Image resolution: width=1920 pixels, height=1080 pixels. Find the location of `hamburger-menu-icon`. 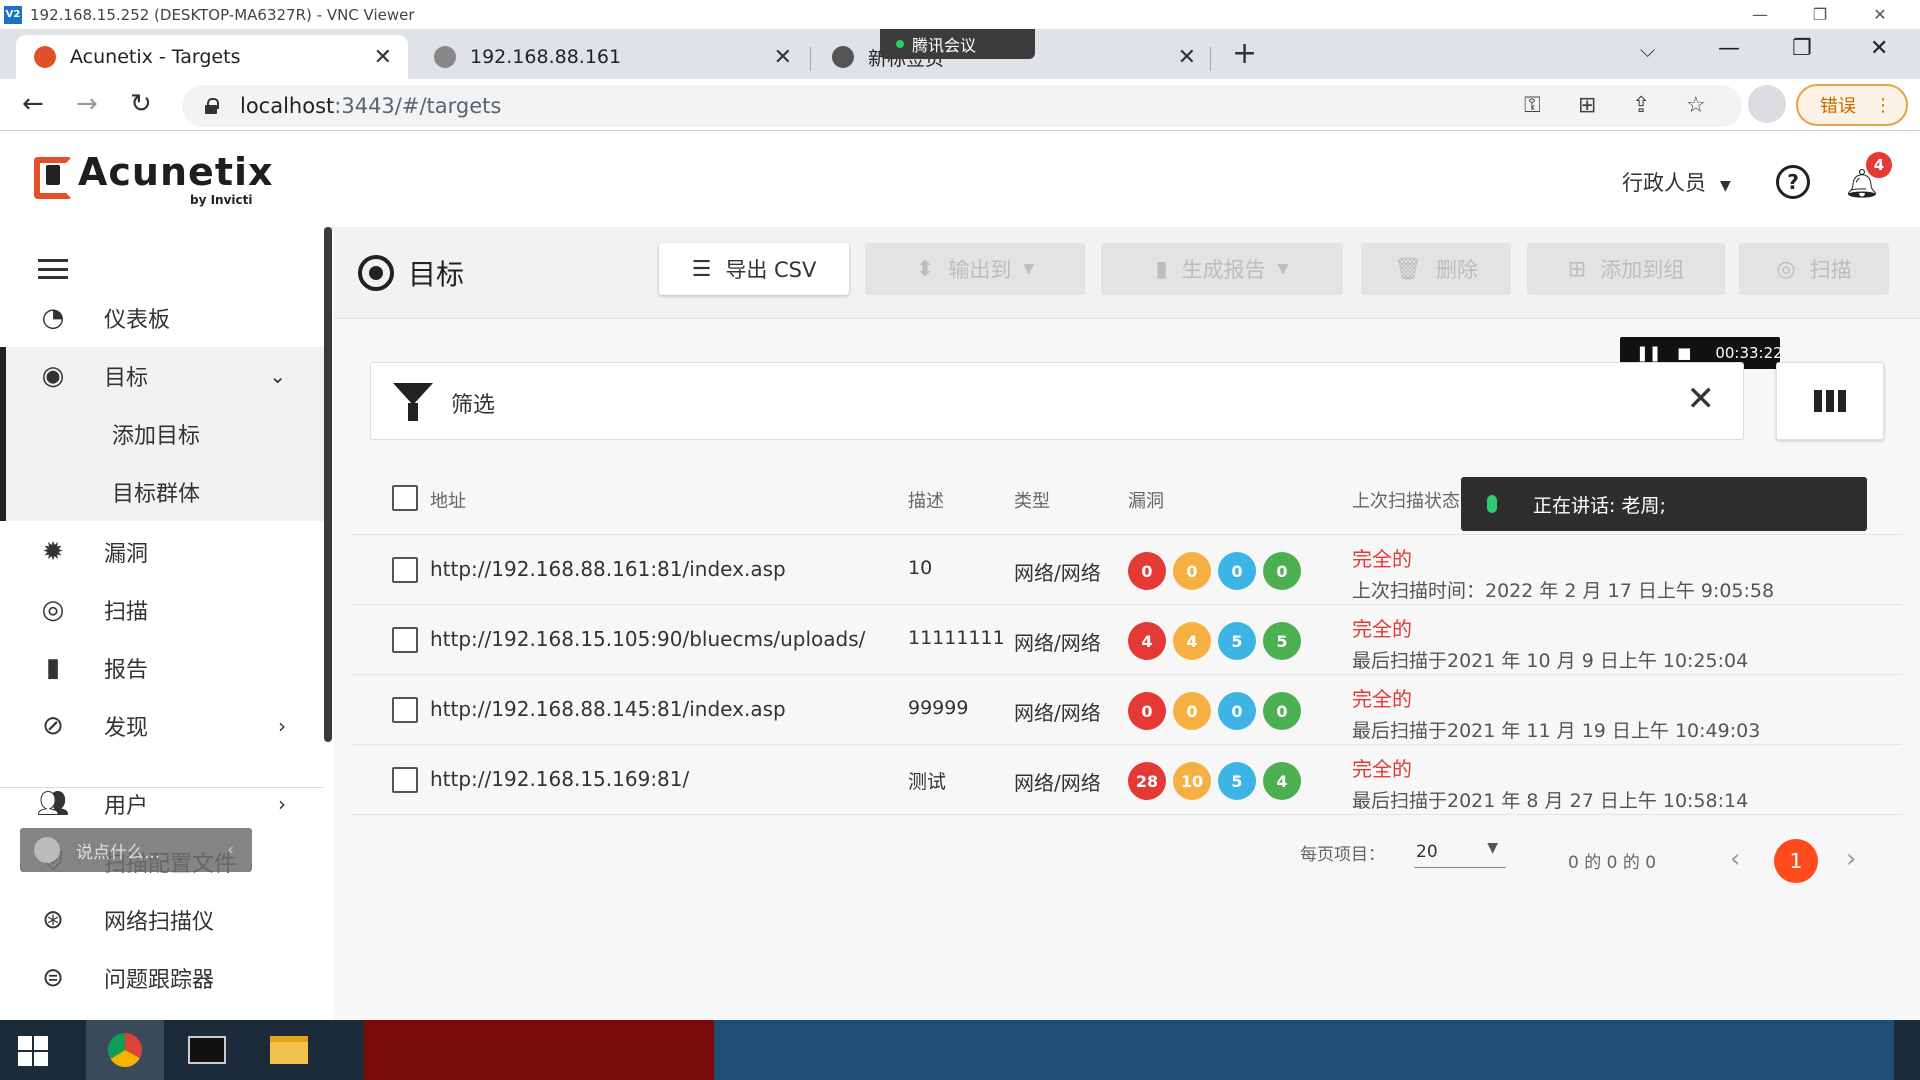

hamburger-menu-icon is located at coordinates (53, 269).